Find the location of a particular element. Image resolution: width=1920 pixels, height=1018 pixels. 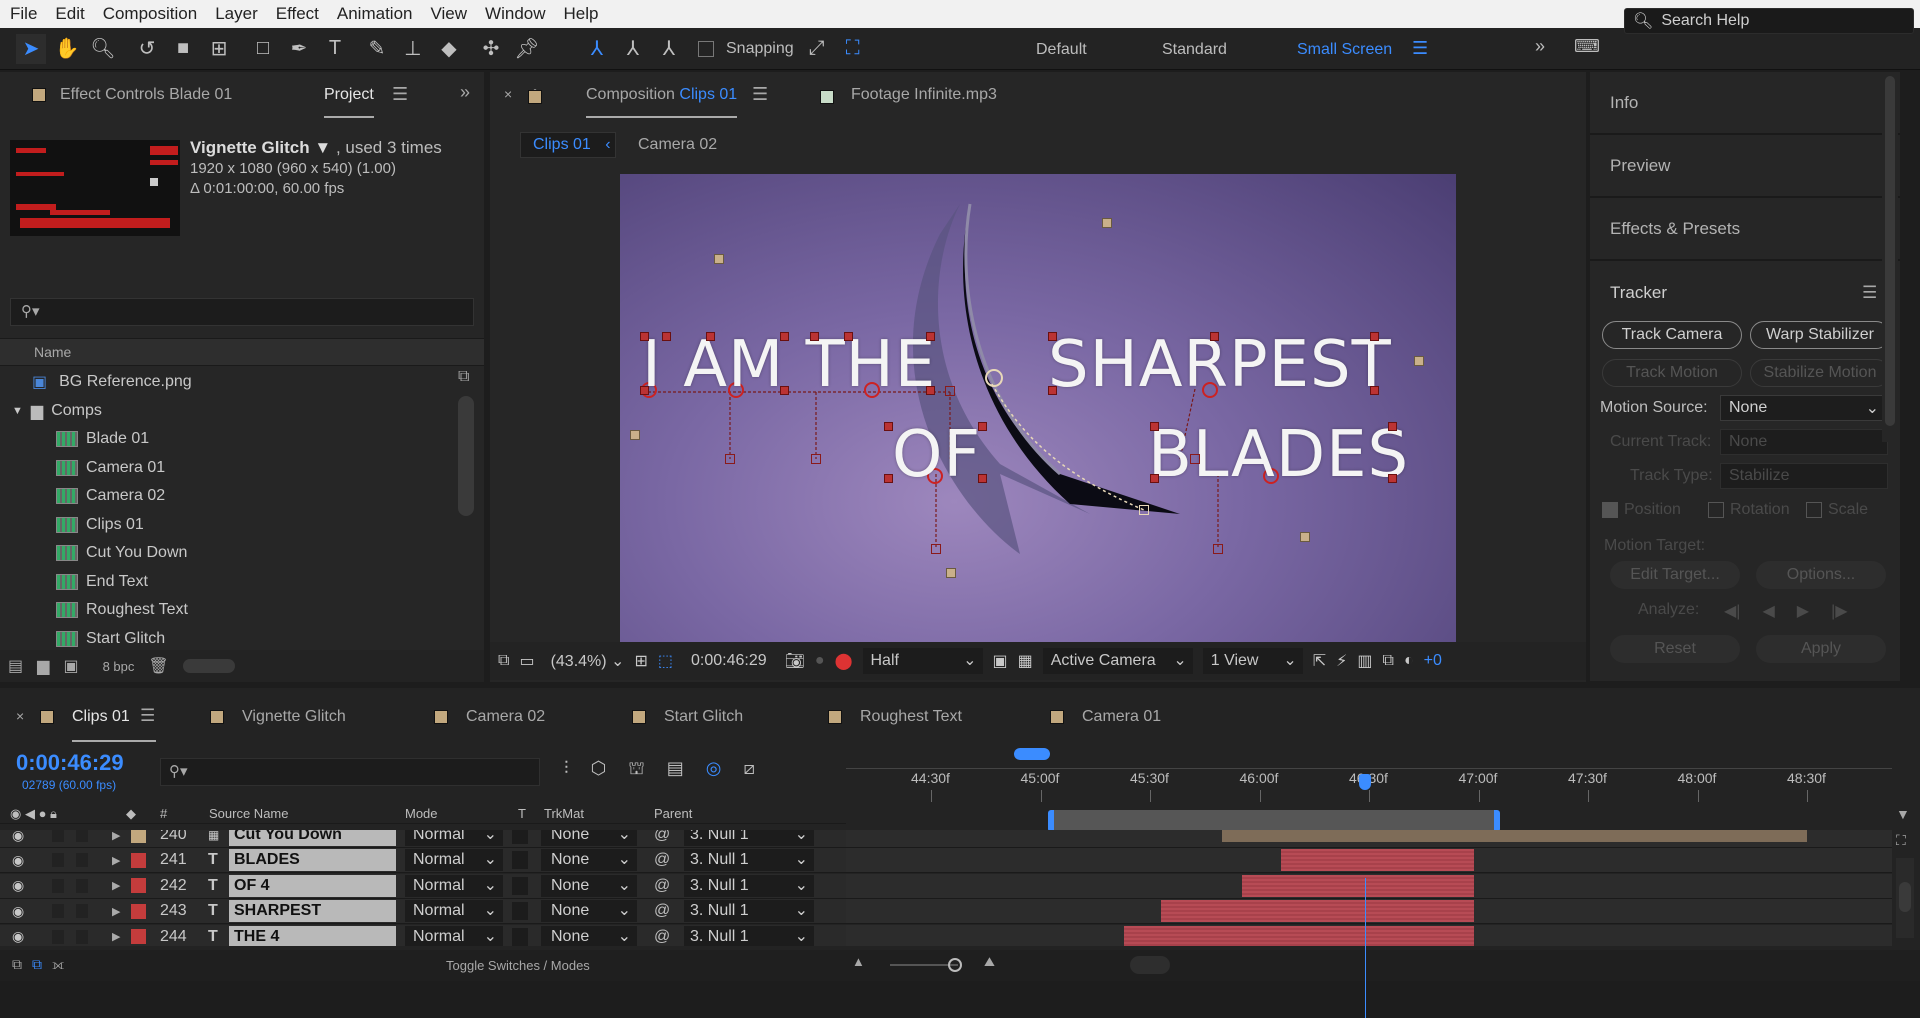

grid-snap-icon: ⛶ is located at coordinates (853, 49).